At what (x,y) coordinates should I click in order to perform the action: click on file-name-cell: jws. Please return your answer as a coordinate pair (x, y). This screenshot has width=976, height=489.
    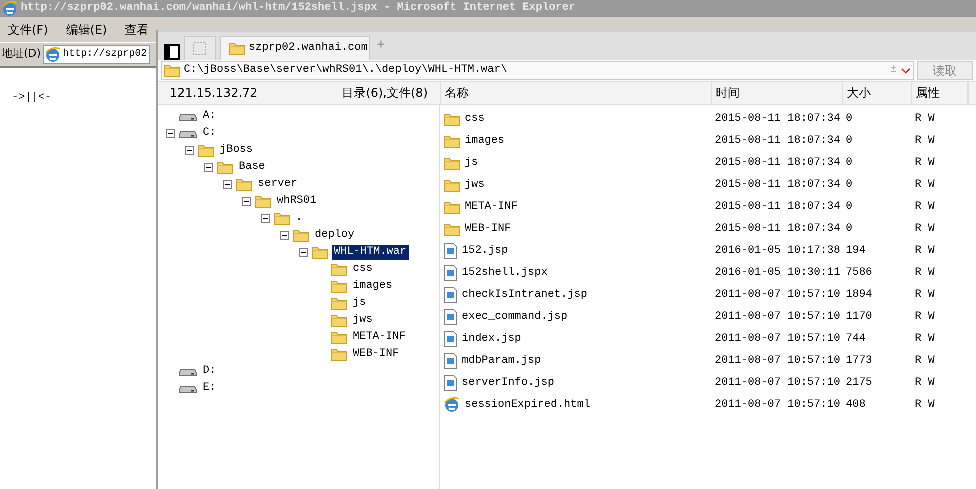
    Looking at the image, I should click on (575, 185).